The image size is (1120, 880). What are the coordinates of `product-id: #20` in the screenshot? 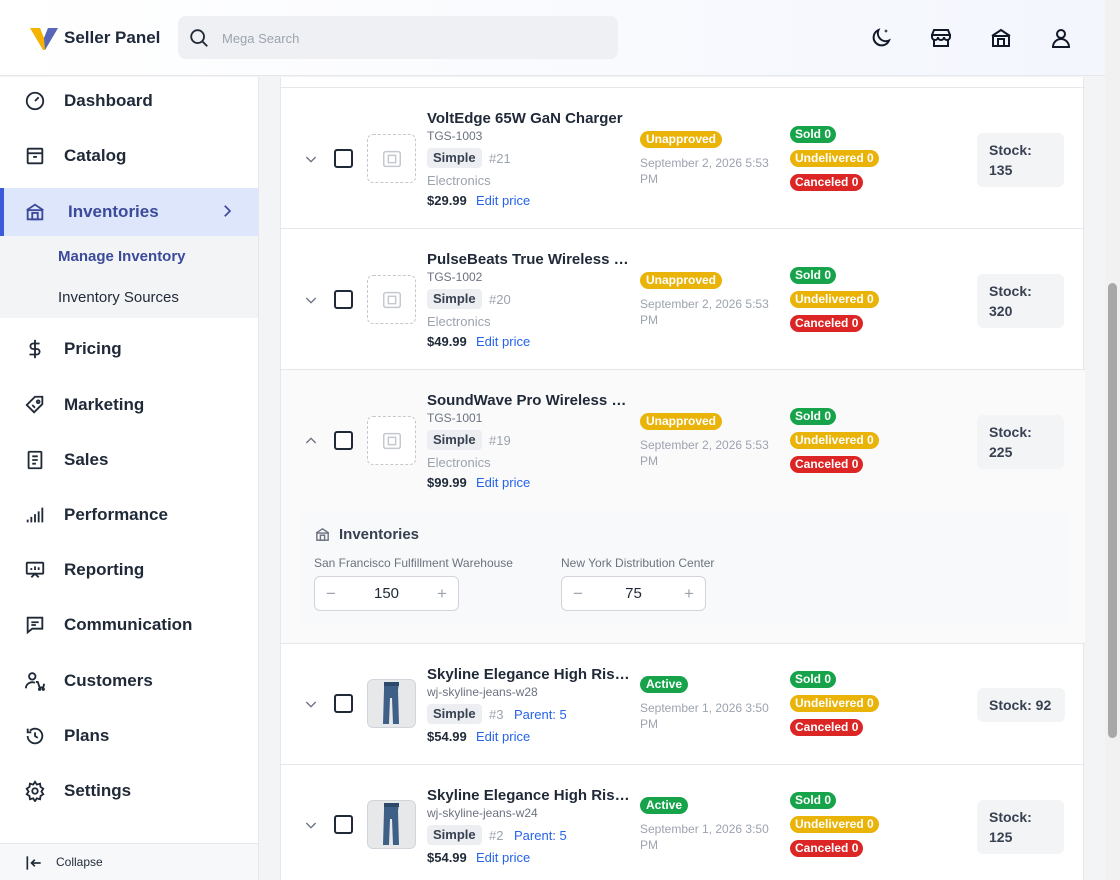 It's located at (500, 299).